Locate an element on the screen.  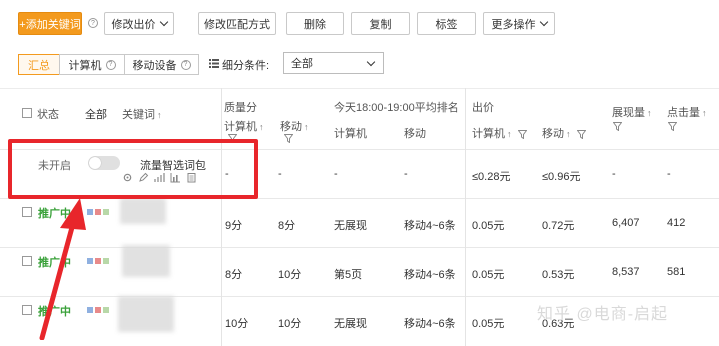
row-quality-pc: 8分 is located at coordinates (234, 275).